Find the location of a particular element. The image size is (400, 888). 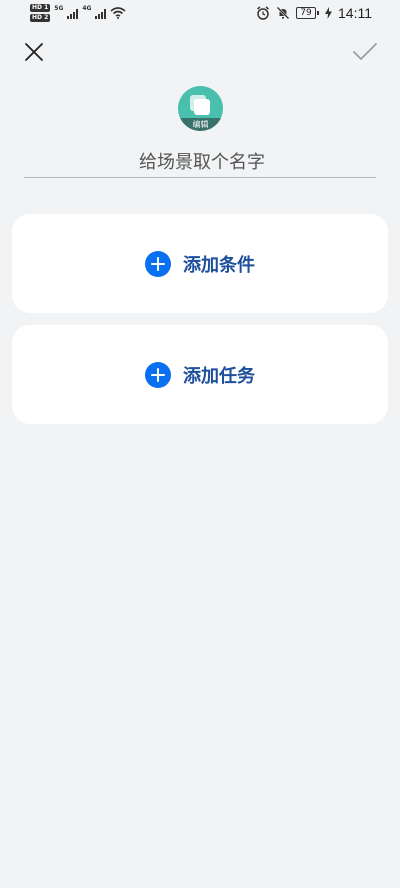

check-icon is located at coordinates (365, 51).